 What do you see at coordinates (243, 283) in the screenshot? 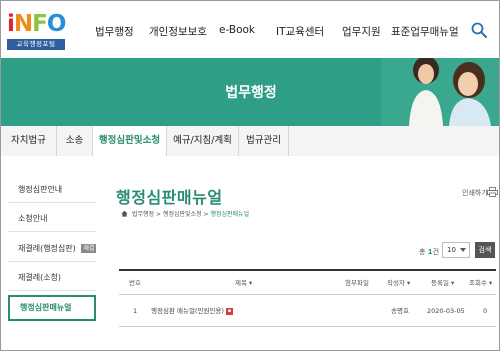
I see `col-title: 제목 ▾` at bounding box center [243, 283].